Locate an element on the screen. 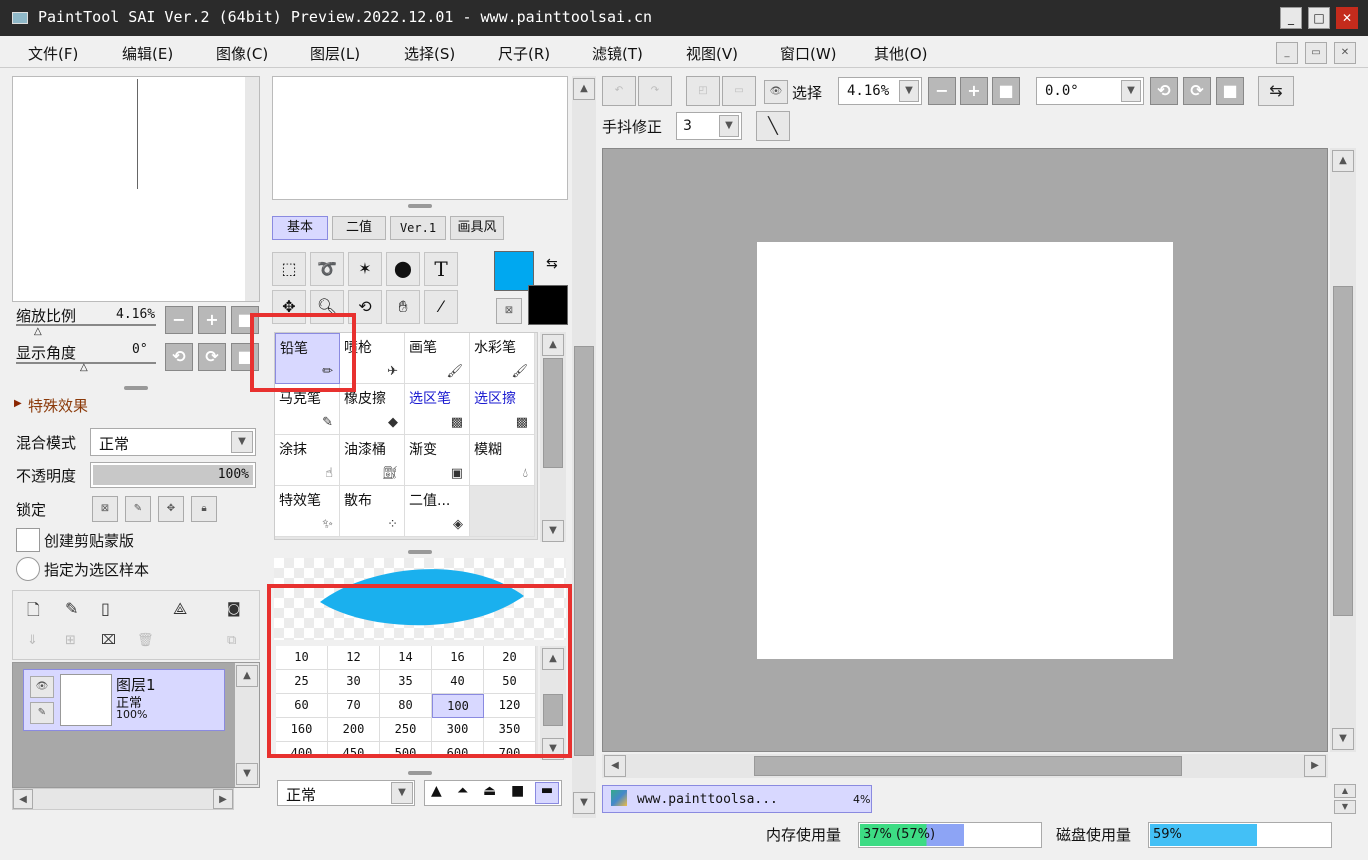  brush-cell: 油漆桶 ⛽︎ is located at coordinates (372, 460).